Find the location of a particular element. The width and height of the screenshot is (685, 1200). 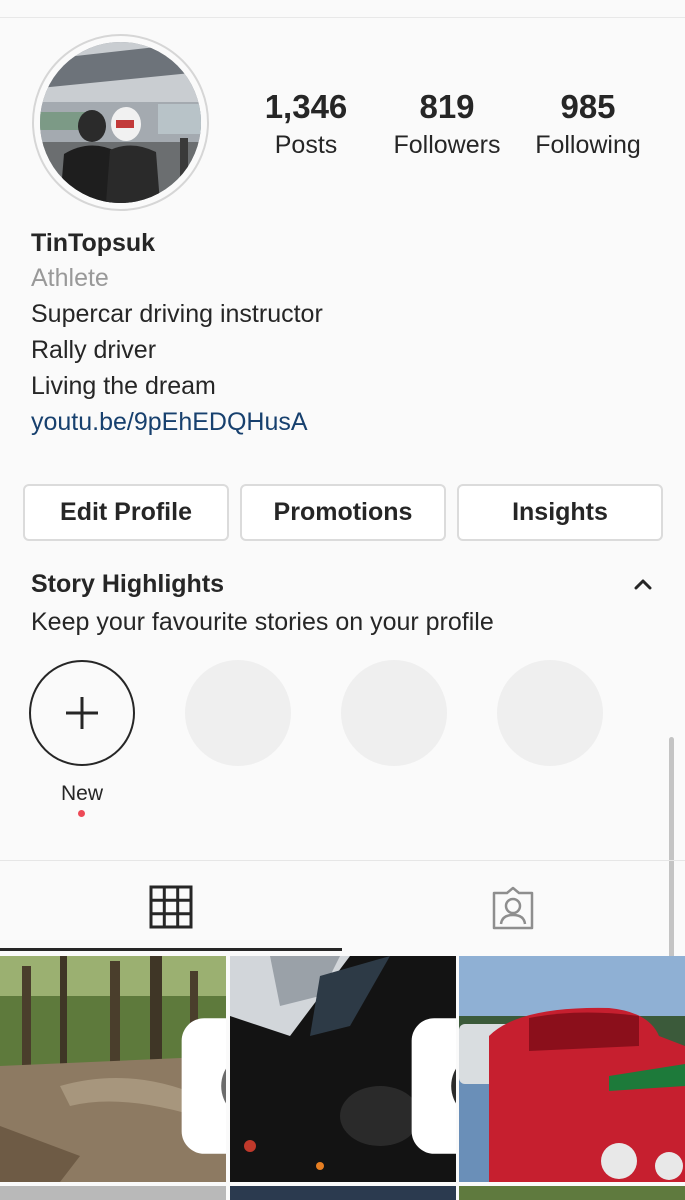

grid-icon is located at coordinates (171, 907).